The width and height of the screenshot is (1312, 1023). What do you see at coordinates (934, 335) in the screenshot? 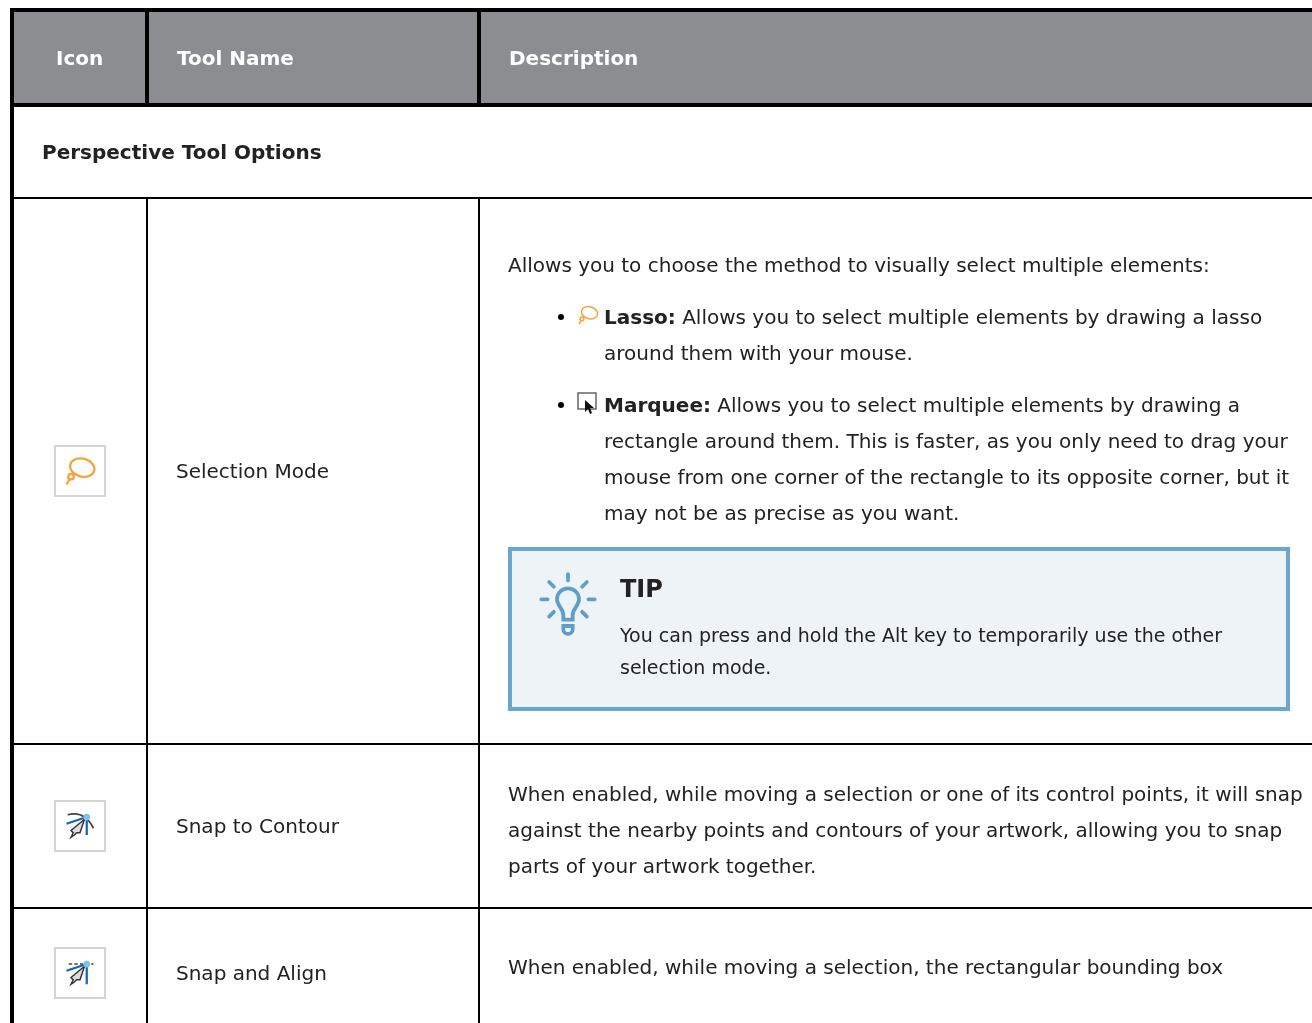
I see `bullet-text: Lasso: Allows you to select multiple elements by drawing a lasso around them with your mouse.` at bounding box center [934, 335].